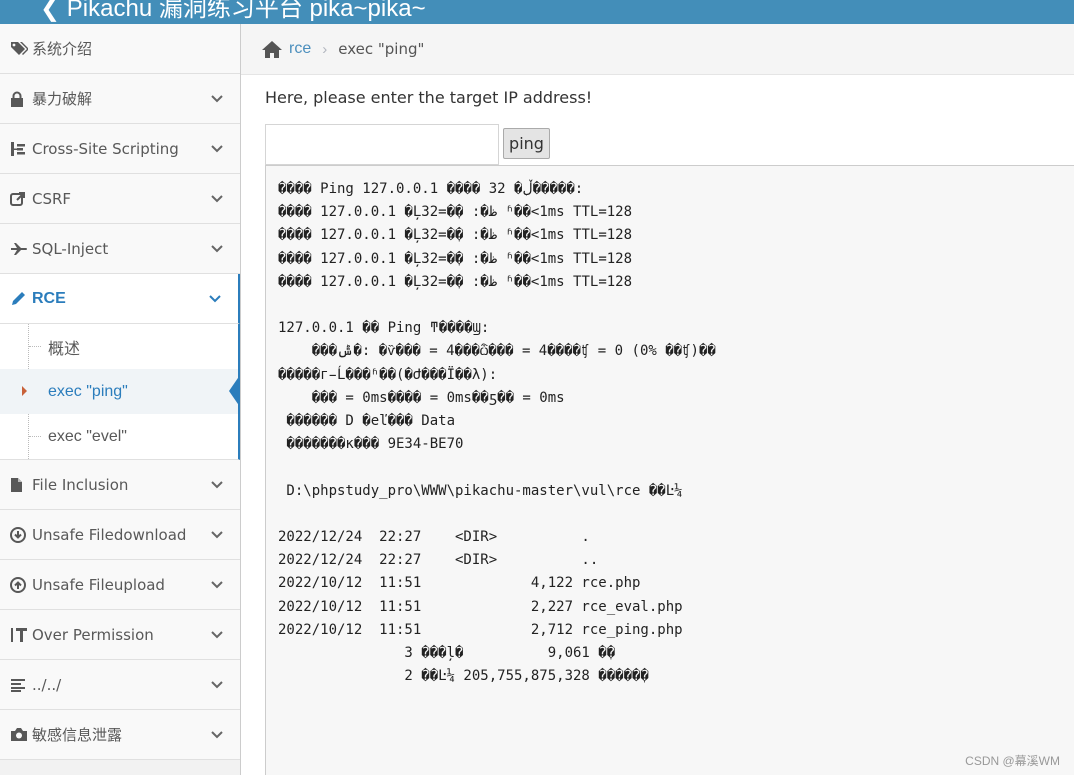  Describe the element at coordinates (120, 249) in the screenshot. I see `sidebar-item-sqli: SQL-Inject` at that location.